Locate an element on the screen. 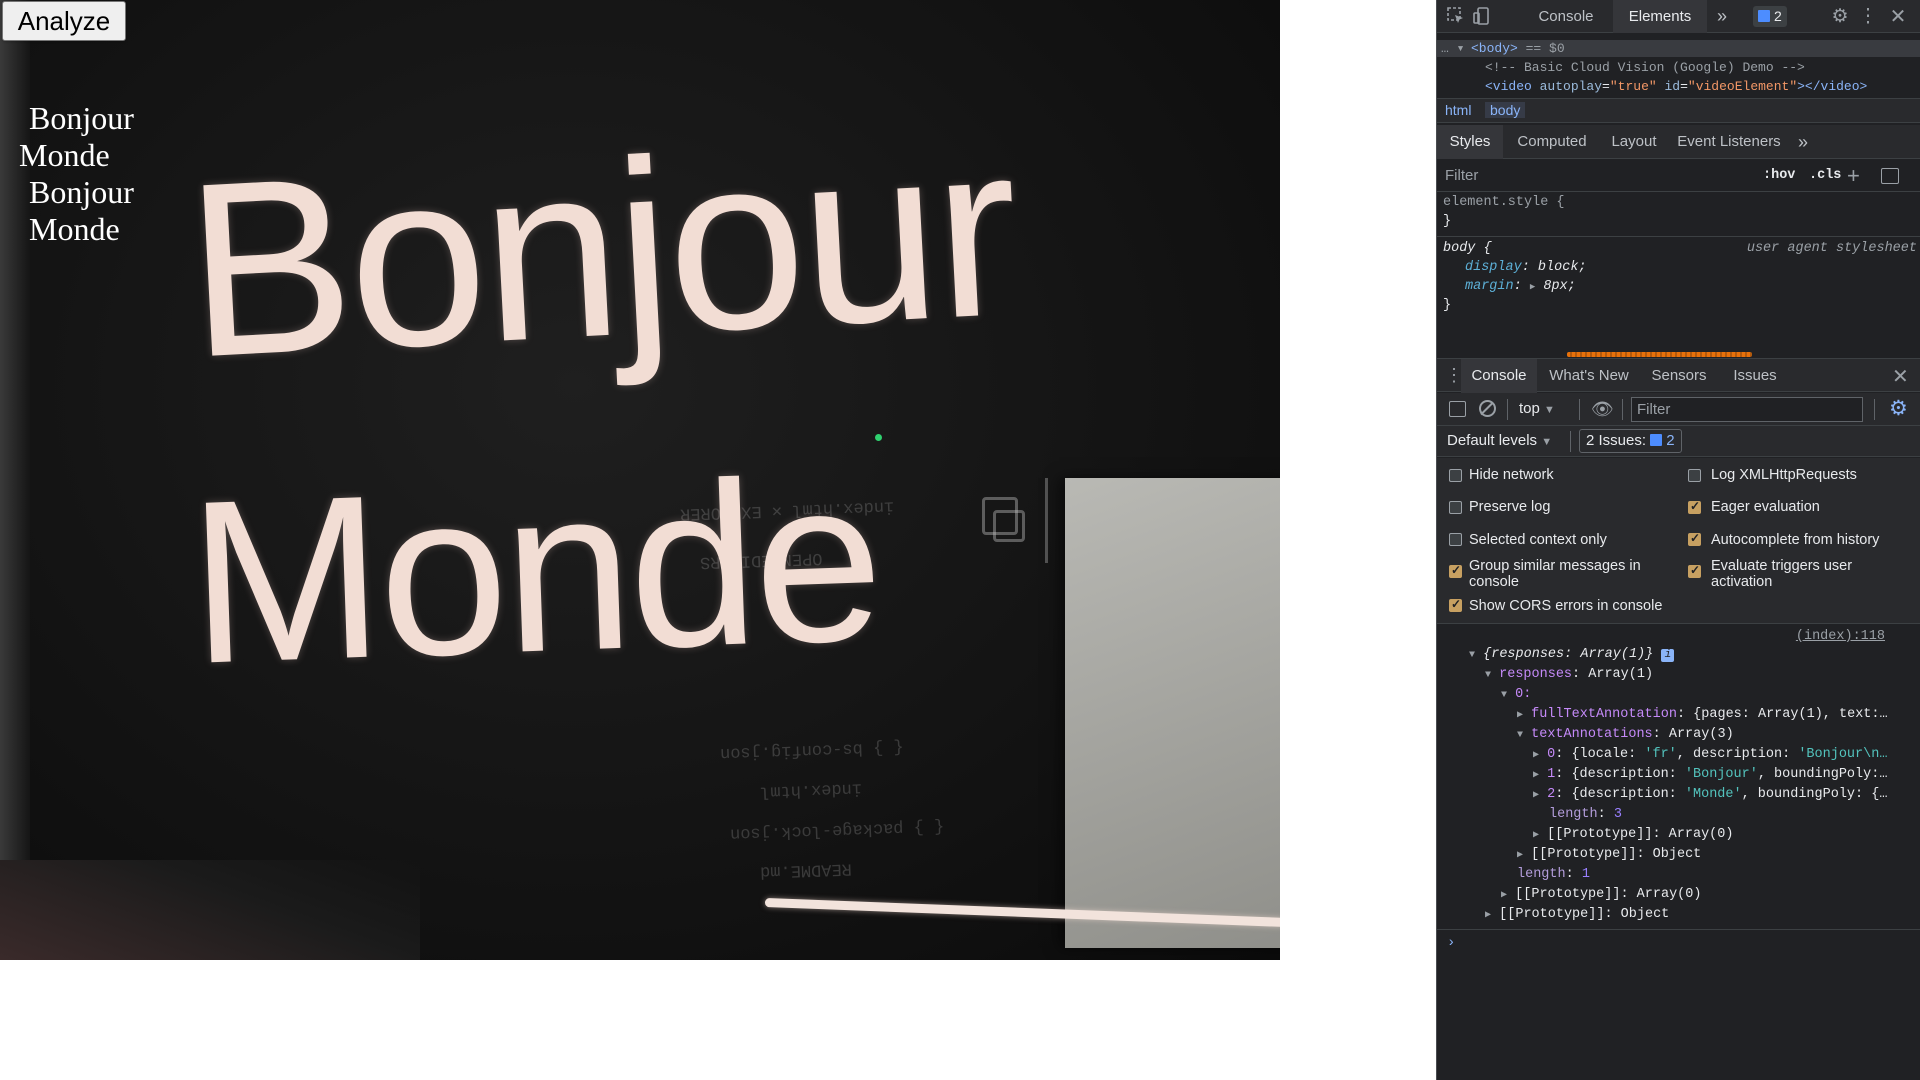 The width and height of the screenshot is (1920, 1080). log-xhr-checkbox is located at coordinates (1694, 475).